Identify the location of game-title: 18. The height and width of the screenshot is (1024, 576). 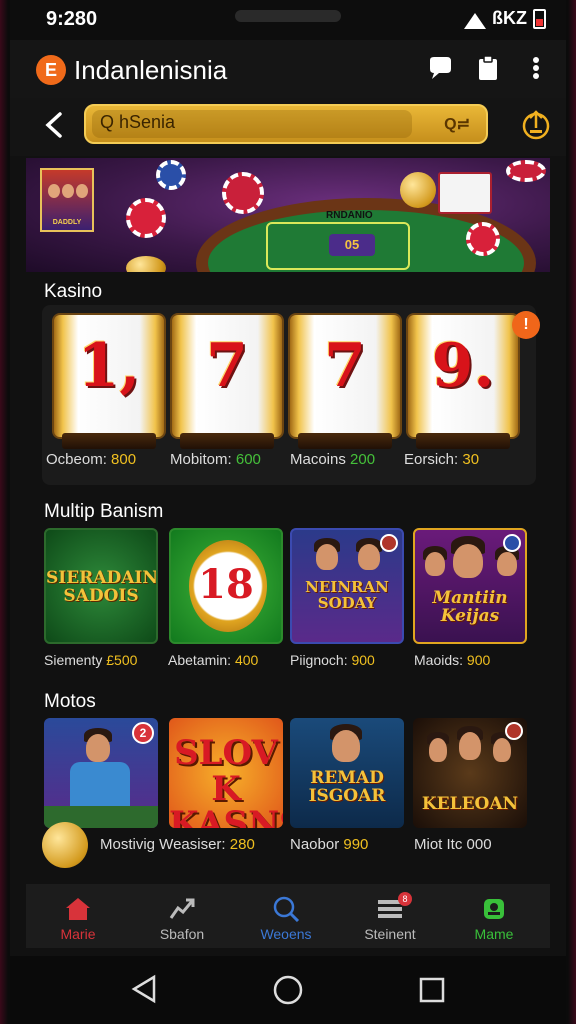
(226, 584).